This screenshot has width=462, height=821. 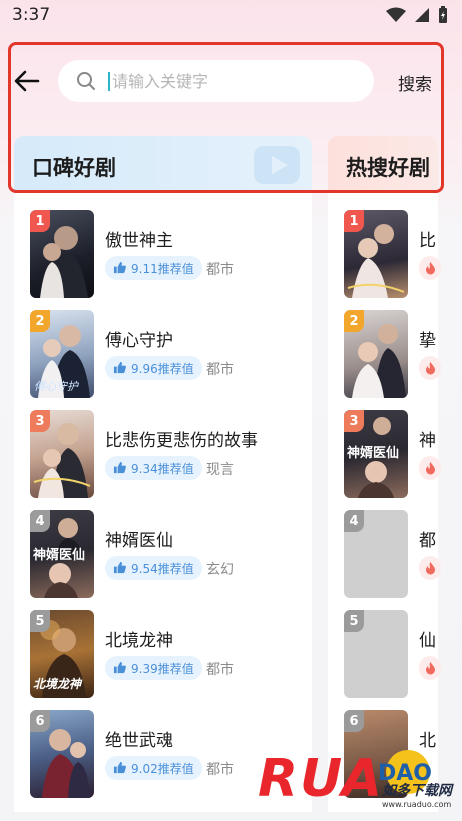 What do you see at coordinates (427, 641) in the screenshot?
I see `drama-title: 仙` at bounding box center [427, 641].